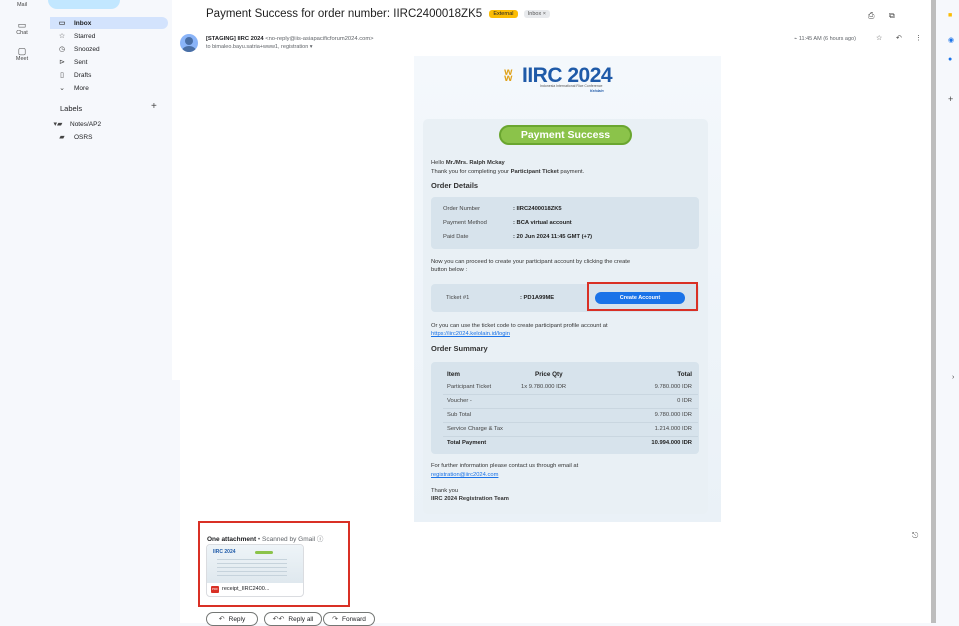  Describe the element at coordinates (950, 99) in the screenshot. I see `add-addon-icon: +` at that location.